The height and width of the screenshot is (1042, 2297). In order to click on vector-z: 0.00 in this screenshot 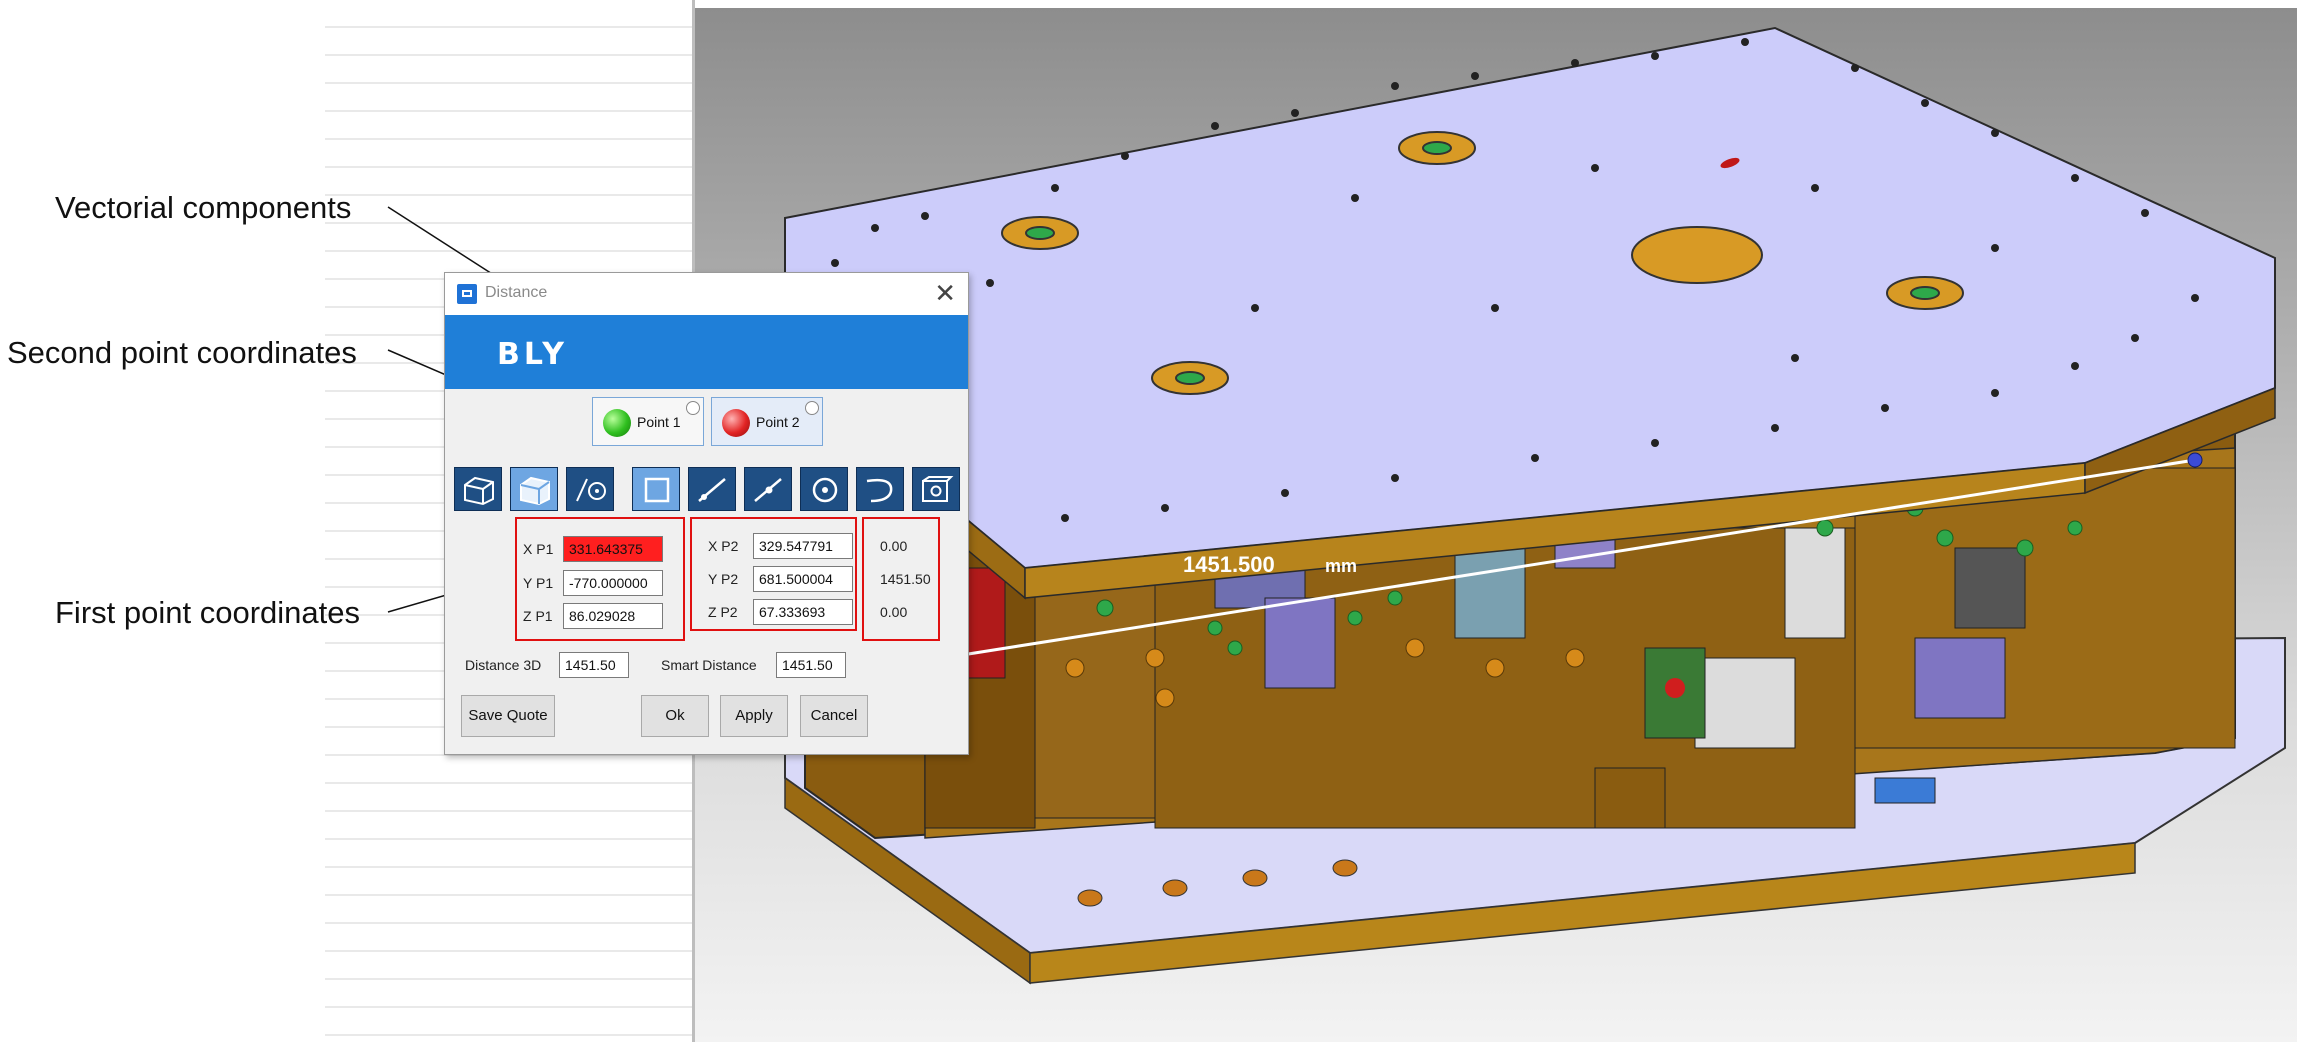, I will do `click(894, 612)`.